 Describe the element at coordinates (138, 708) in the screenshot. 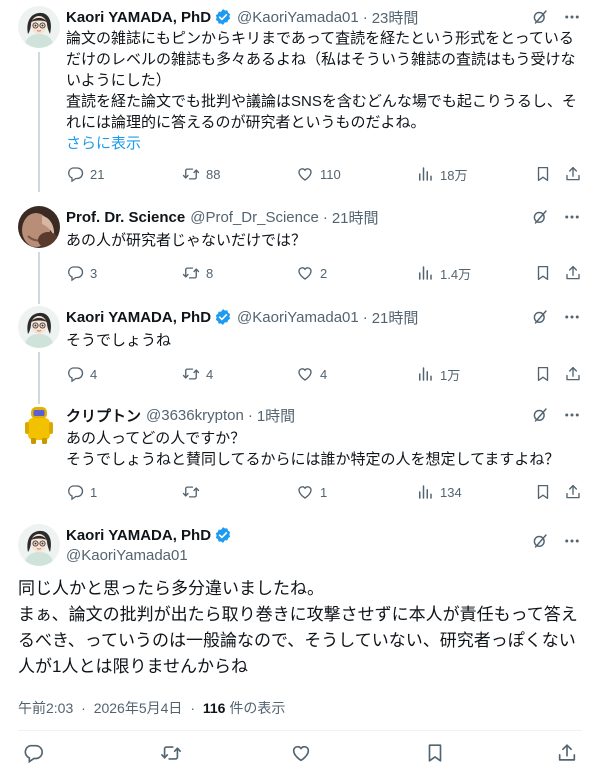

I see `post-date: 2026年5月4日` at that location.